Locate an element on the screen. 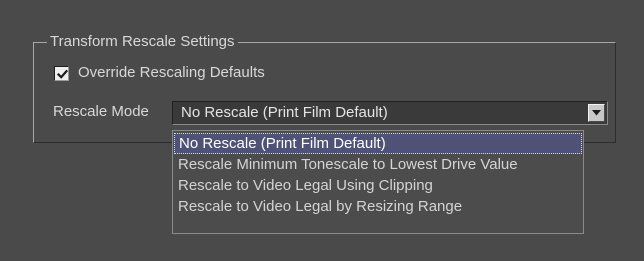 The height and width of the screenshot is (261, 644). override-rescaling-label: Override Rescaling Defaults is located at coordinates (171, 72).